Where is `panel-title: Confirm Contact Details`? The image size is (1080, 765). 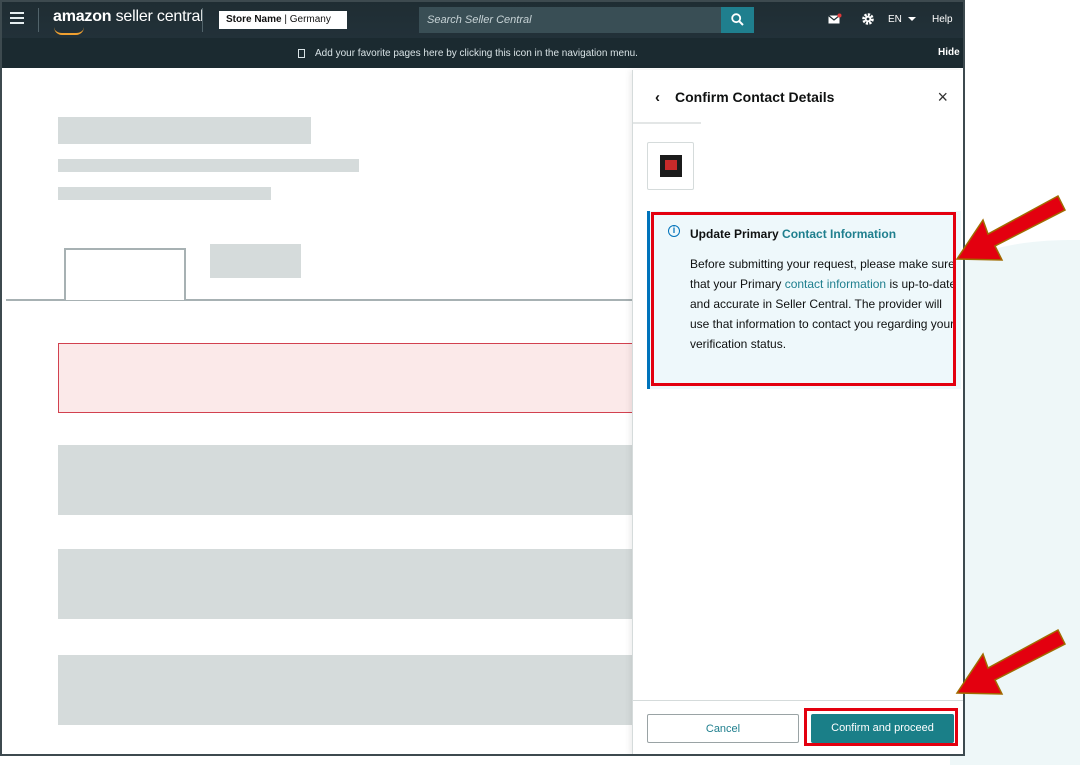 panel-title: Confirm Contact Details is located at coordinates (755, 97).